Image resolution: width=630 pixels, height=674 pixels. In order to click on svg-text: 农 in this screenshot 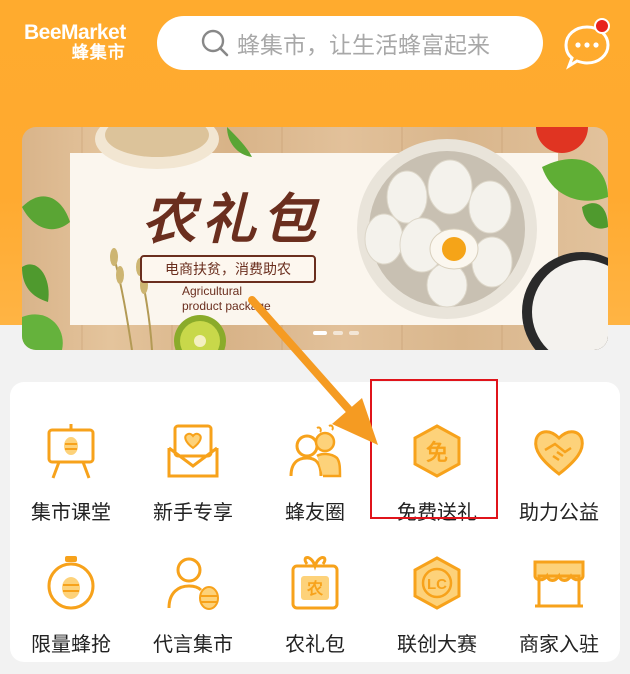, I will do `click(314, 588)`.